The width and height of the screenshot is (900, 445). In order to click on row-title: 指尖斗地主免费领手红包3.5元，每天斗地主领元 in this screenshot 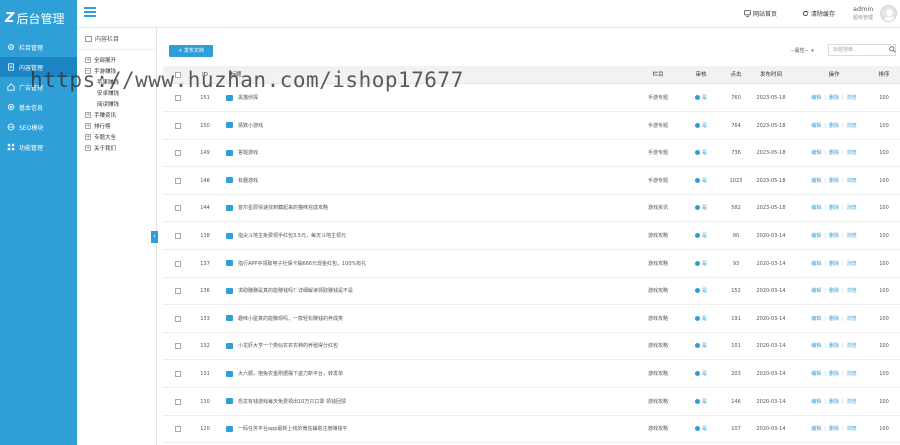, I will do `click(416, 236)`.